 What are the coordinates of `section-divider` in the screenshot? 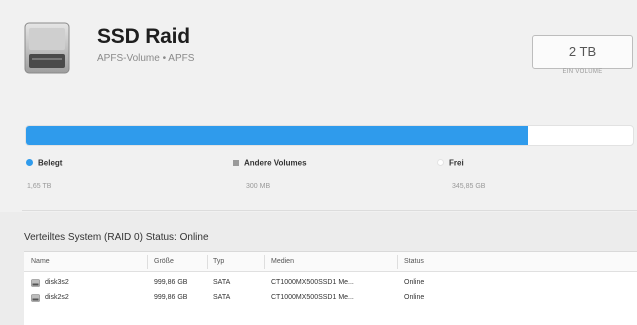 It's located at (329, 210).